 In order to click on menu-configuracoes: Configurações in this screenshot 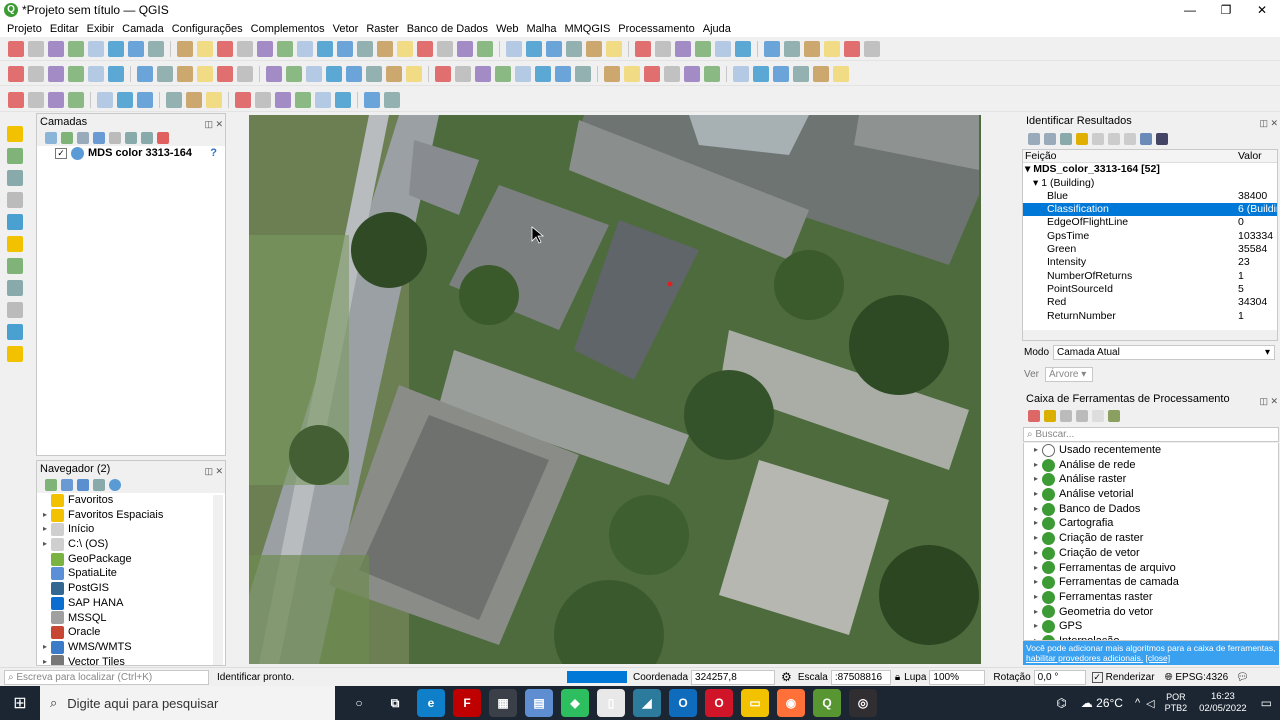, I will do `click(207, 29)`.